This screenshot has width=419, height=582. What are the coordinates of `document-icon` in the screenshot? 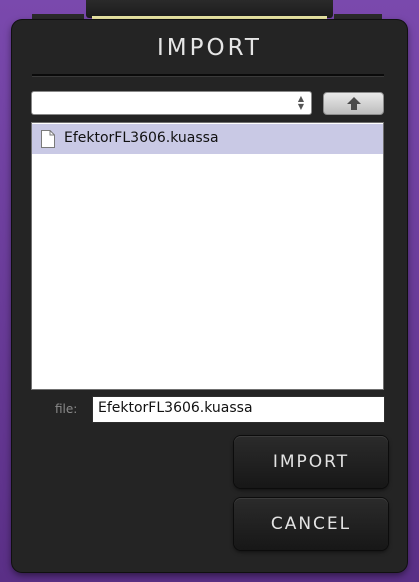 It's located at (48, 139).